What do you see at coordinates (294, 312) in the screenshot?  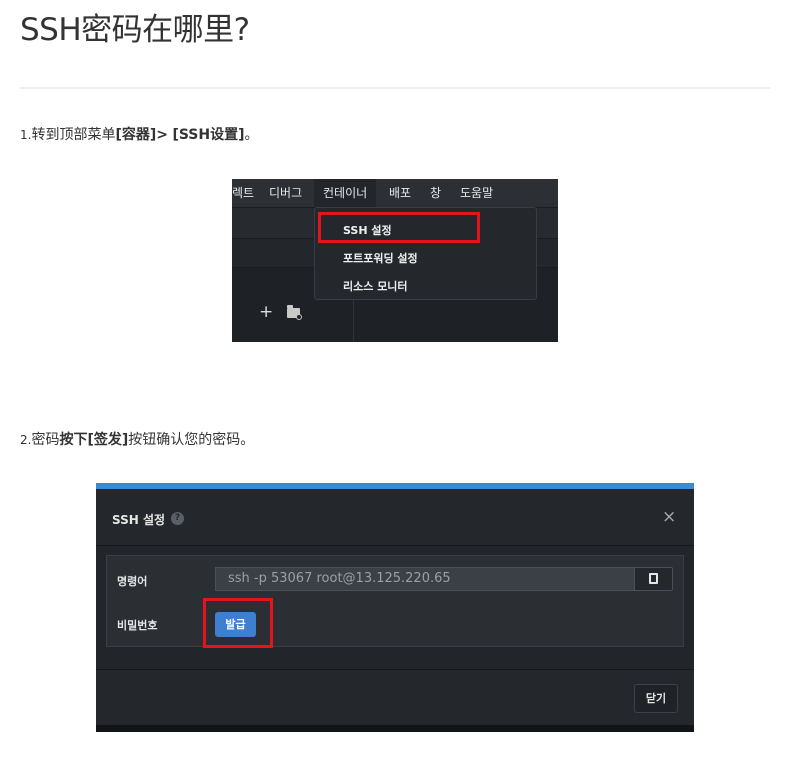 I see `folder-settings-icon` at bounding box center [294, 312].